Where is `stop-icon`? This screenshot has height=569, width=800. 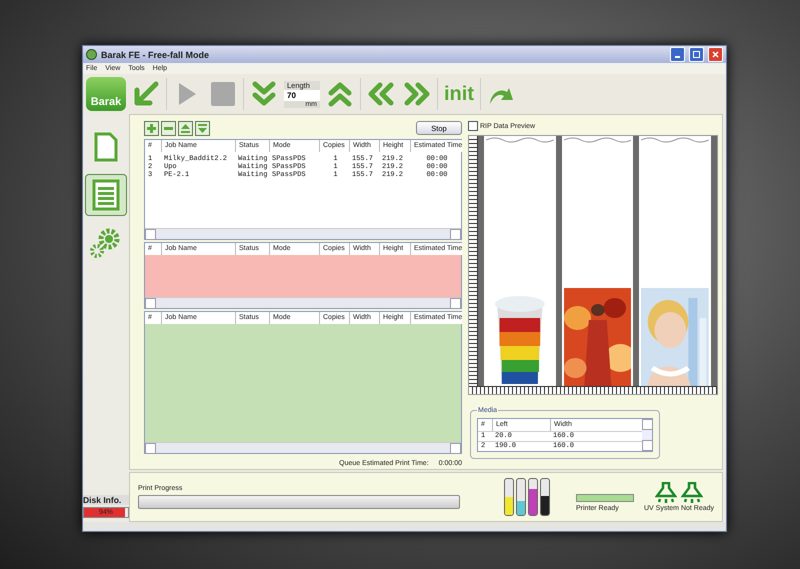
stop-icon is located at coordinates (223, 94).